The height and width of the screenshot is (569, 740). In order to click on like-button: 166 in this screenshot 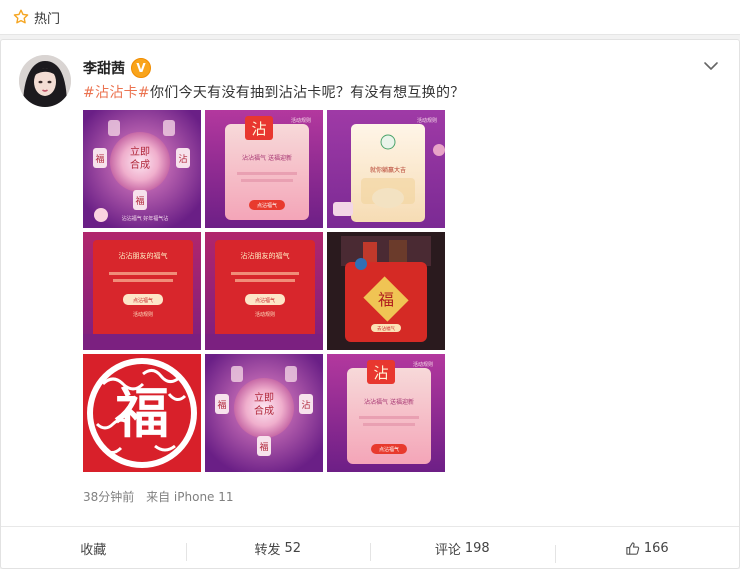, I will do `click(647, 551)`.